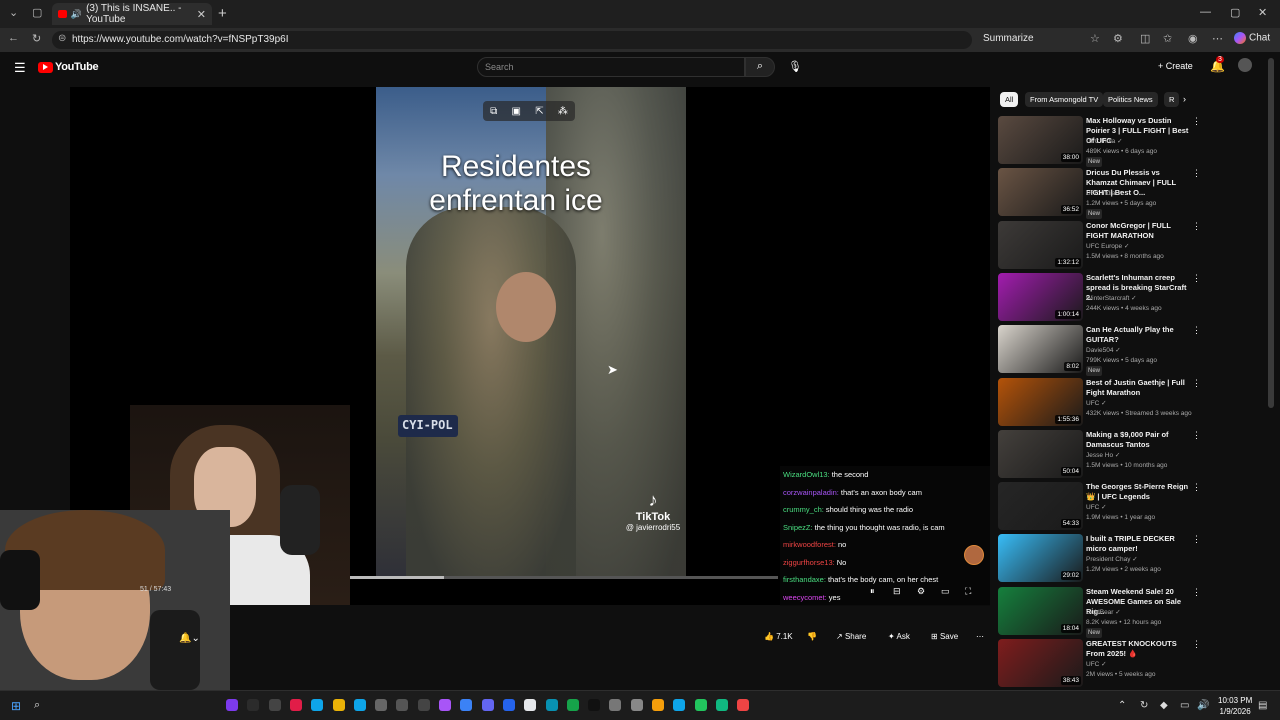 The height and width of the screenshot is (720, 1280). I want to click on chips-next-icon: ›, so click(1184, 99).